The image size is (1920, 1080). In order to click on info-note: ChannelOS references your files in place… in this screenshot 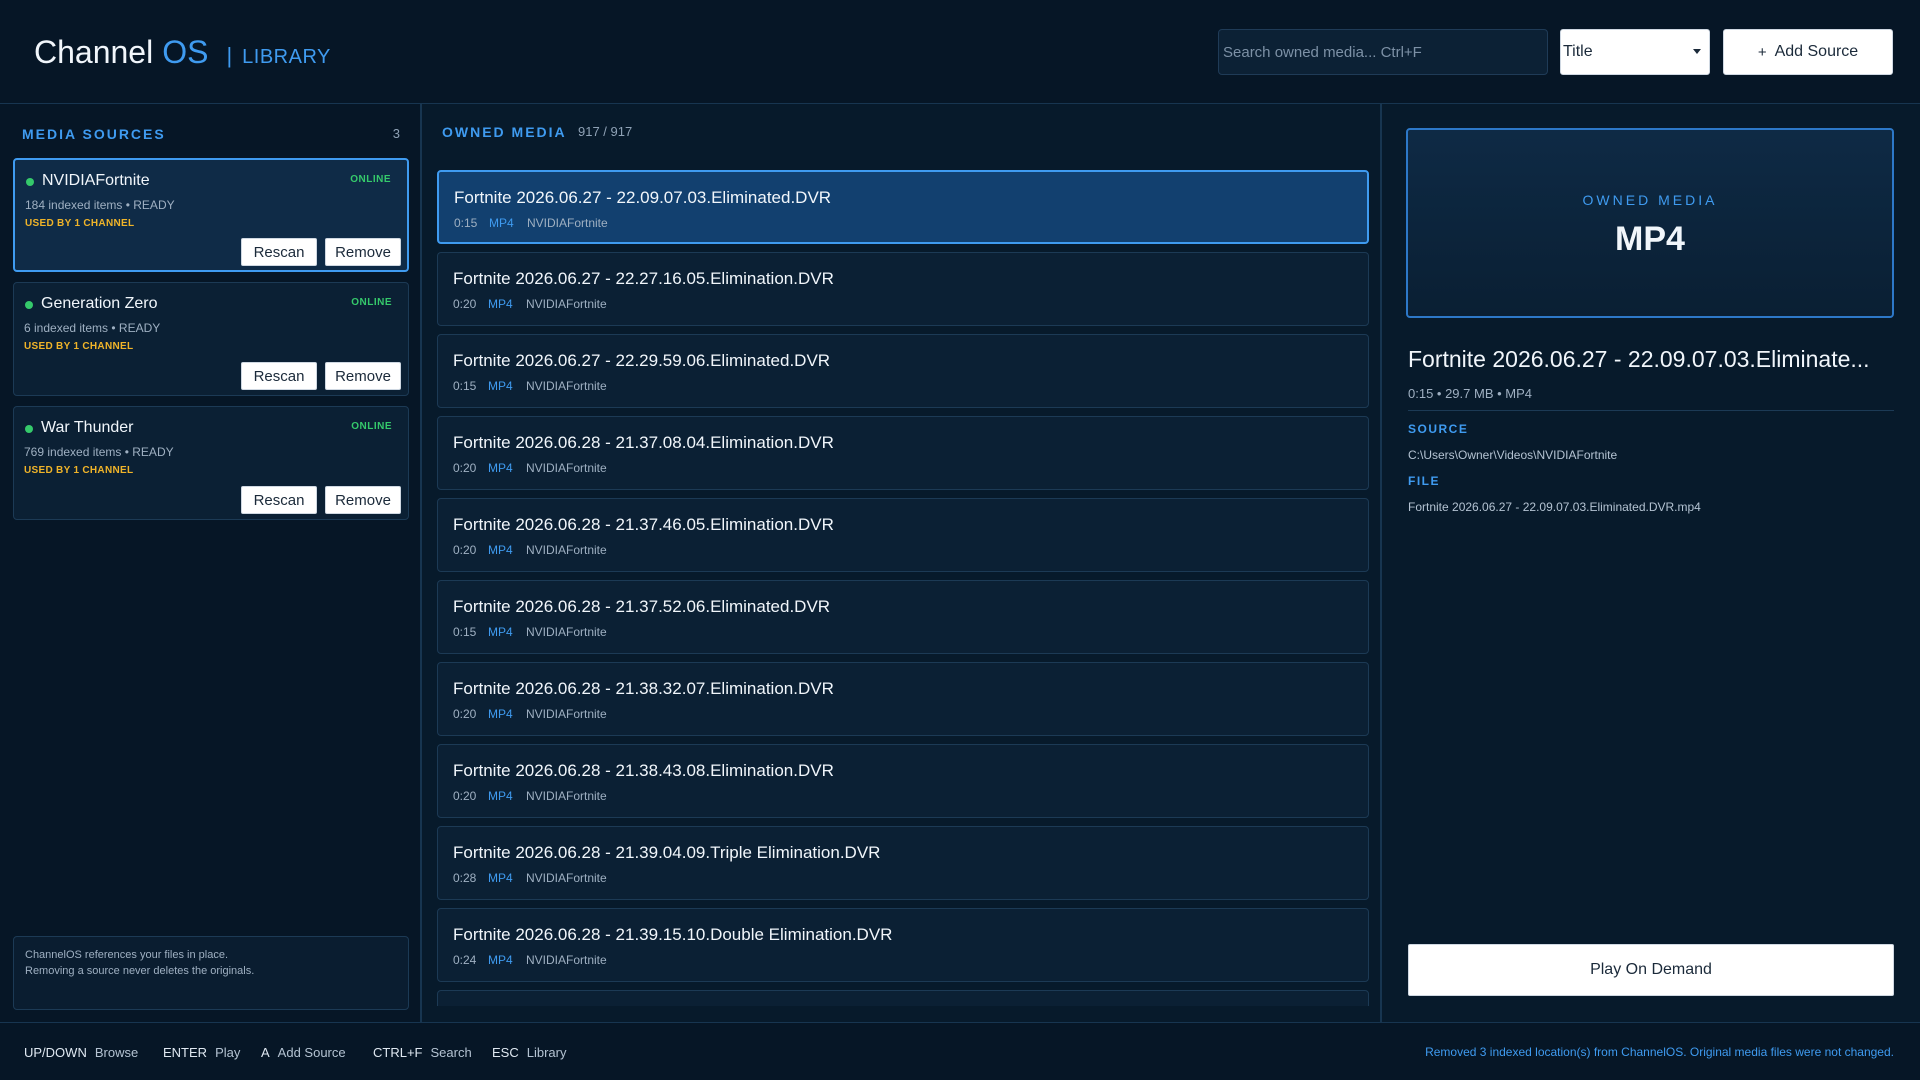, I will do `click(211, 973)`.